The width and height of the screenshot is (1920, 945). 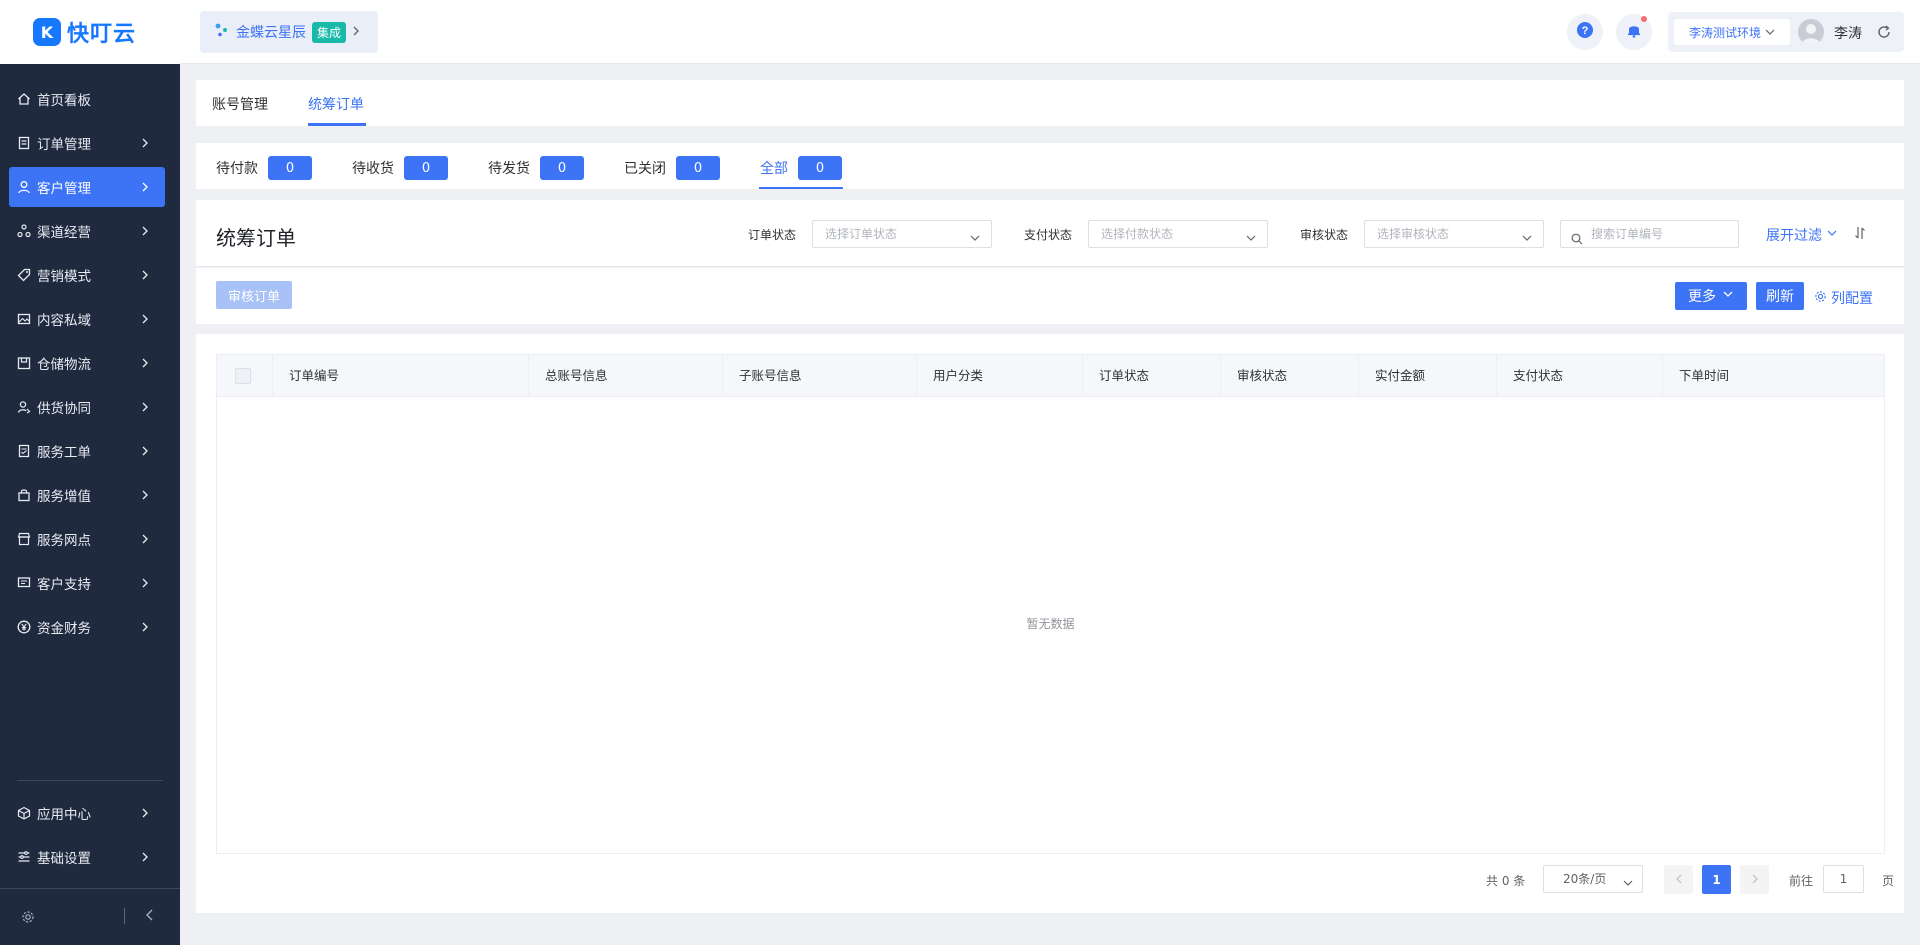 What do you see at coordinates (1290, 376) in the screenshot?
I see `column-header: 审核状态` at bounding box center [1290, 376].